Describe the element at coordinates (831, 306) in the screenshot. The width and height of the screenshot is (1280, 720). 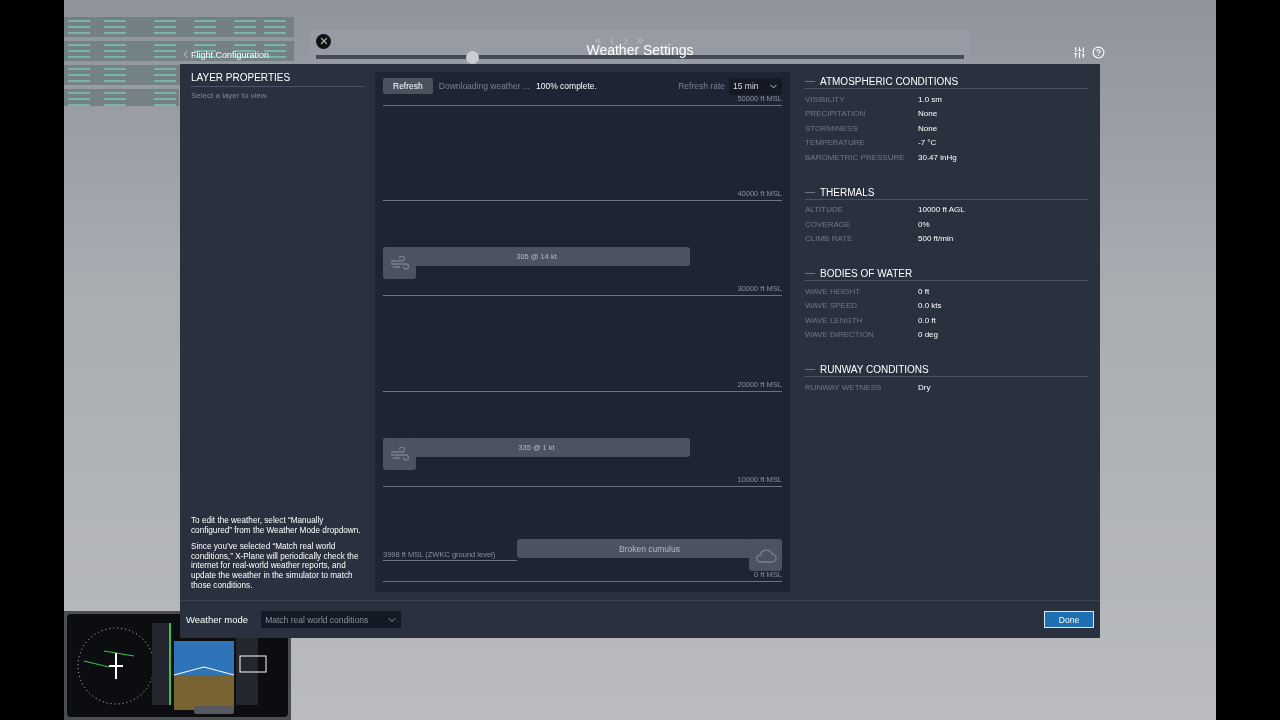
I see `property-label: WAVE SPEED` at that location.